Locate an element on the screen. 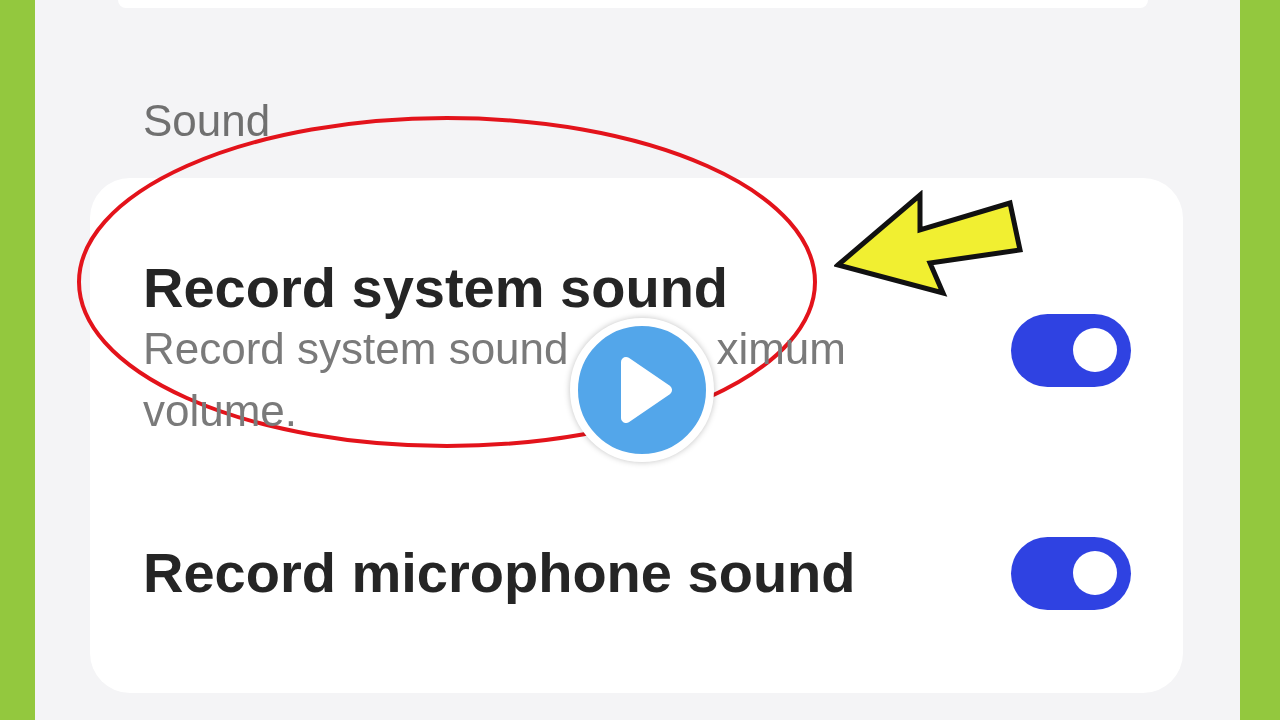  setting-title: Record microphone sound is located at coordinates (499, 573).